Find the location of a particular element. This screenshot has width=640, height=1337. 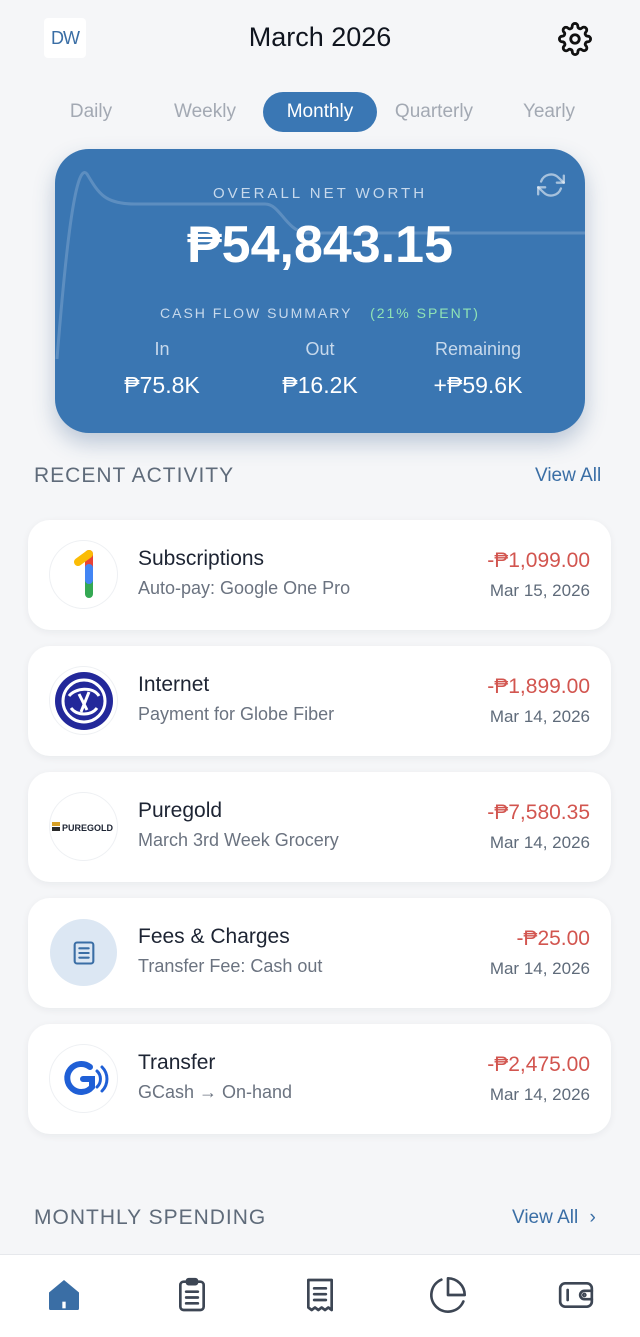

bottom-nav is located at coordinates (320, 1295).